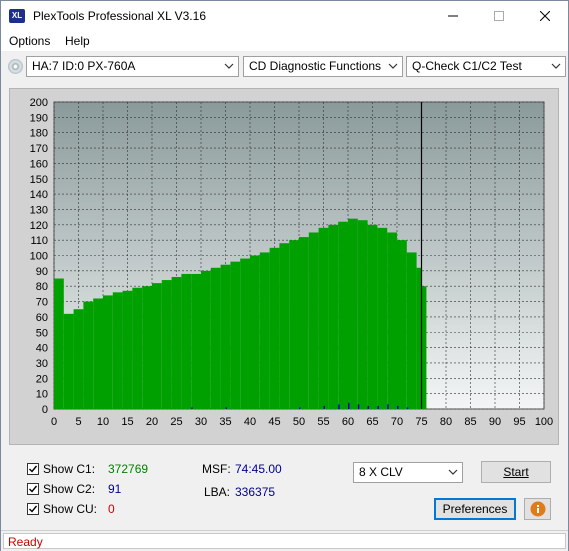 The image size is (569, 551). I want to click on y-tick-label: 120, so click(39, 226).